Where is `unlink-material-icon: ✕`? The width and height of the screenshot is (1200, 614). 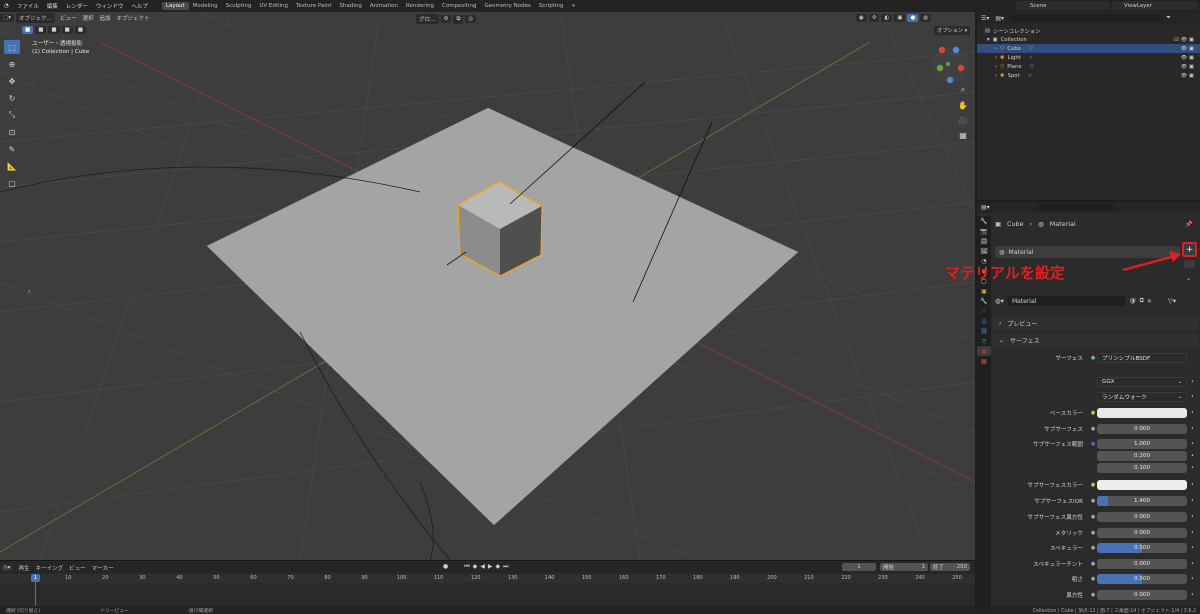 unlink-material-icon: ✕ is located at coordinates (1149, 301).